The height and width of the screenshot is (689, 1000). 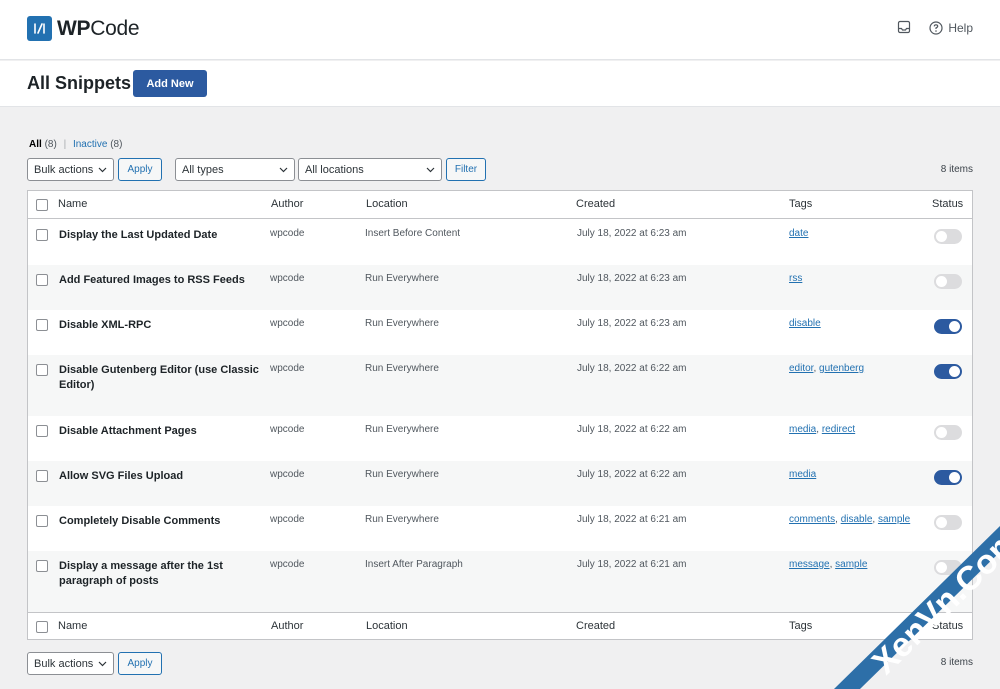 I want to click on locations-value: All locations, so click(x=334, y=169).